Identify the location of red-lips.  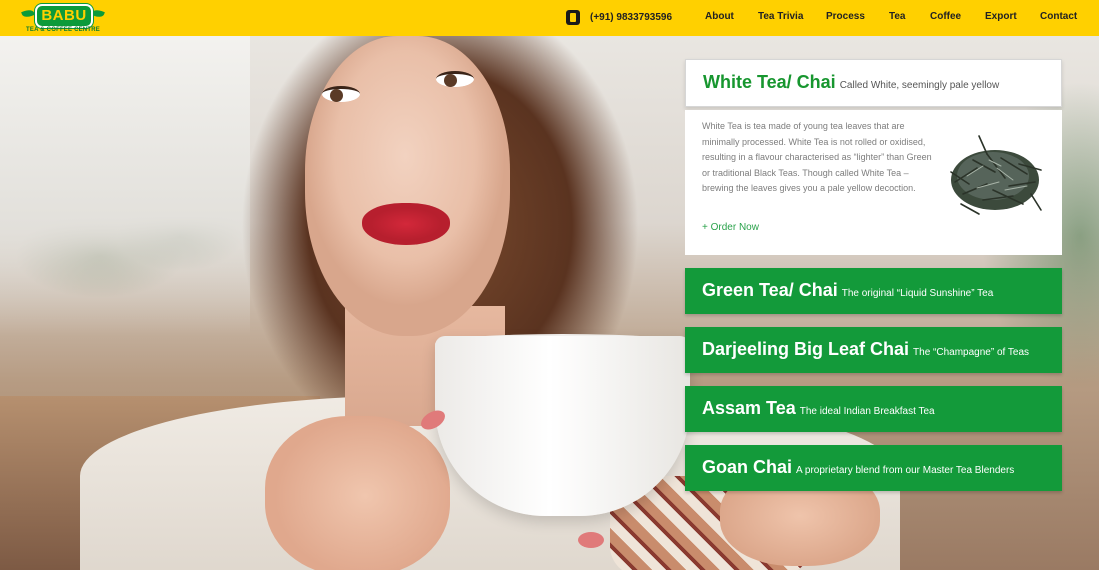
(406, 224).